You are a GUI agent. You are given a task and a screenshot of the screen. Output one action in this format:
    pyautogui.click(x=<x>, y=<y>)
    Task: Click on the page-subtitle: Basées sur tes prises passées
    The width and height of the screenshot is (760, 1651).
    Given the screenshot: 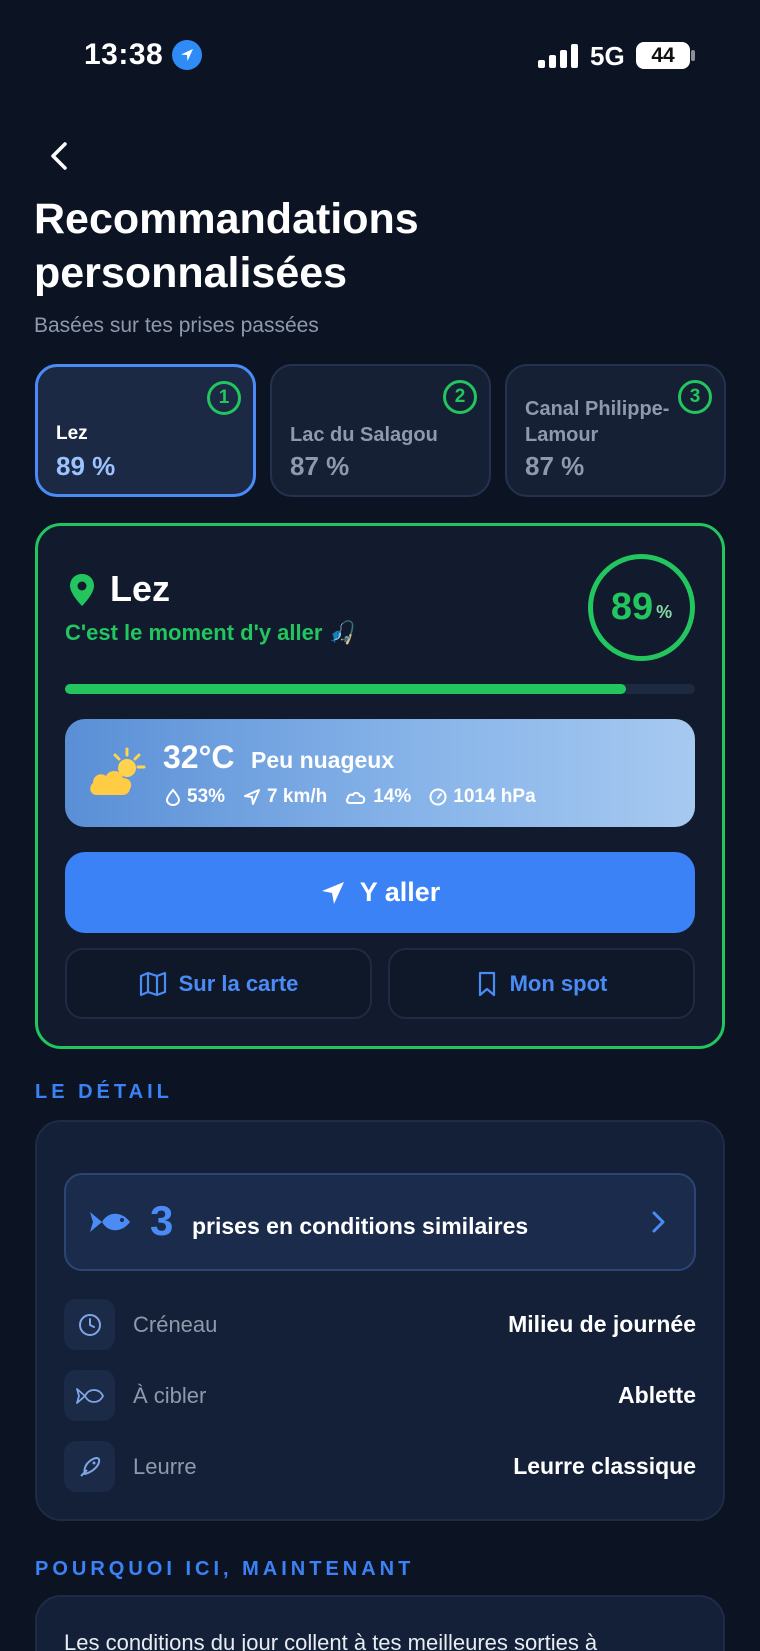 What is the action you would take?
    pyautogui.click(x=176, y=325)
    